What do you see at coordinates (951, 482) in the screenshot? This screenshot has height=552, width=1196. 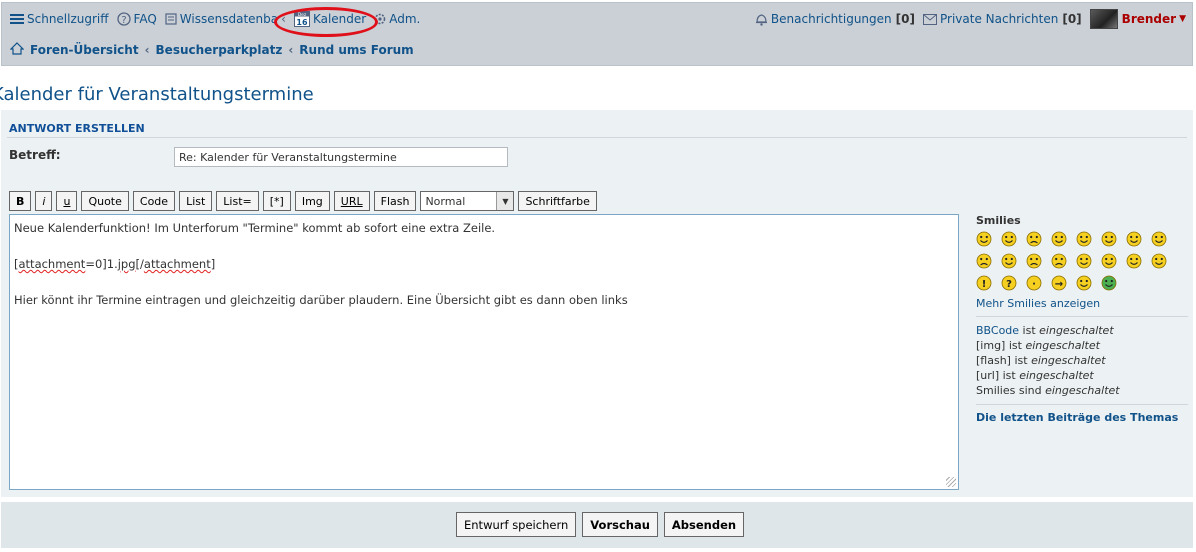 I see `resize-handle` at bounding box center [951, 482].